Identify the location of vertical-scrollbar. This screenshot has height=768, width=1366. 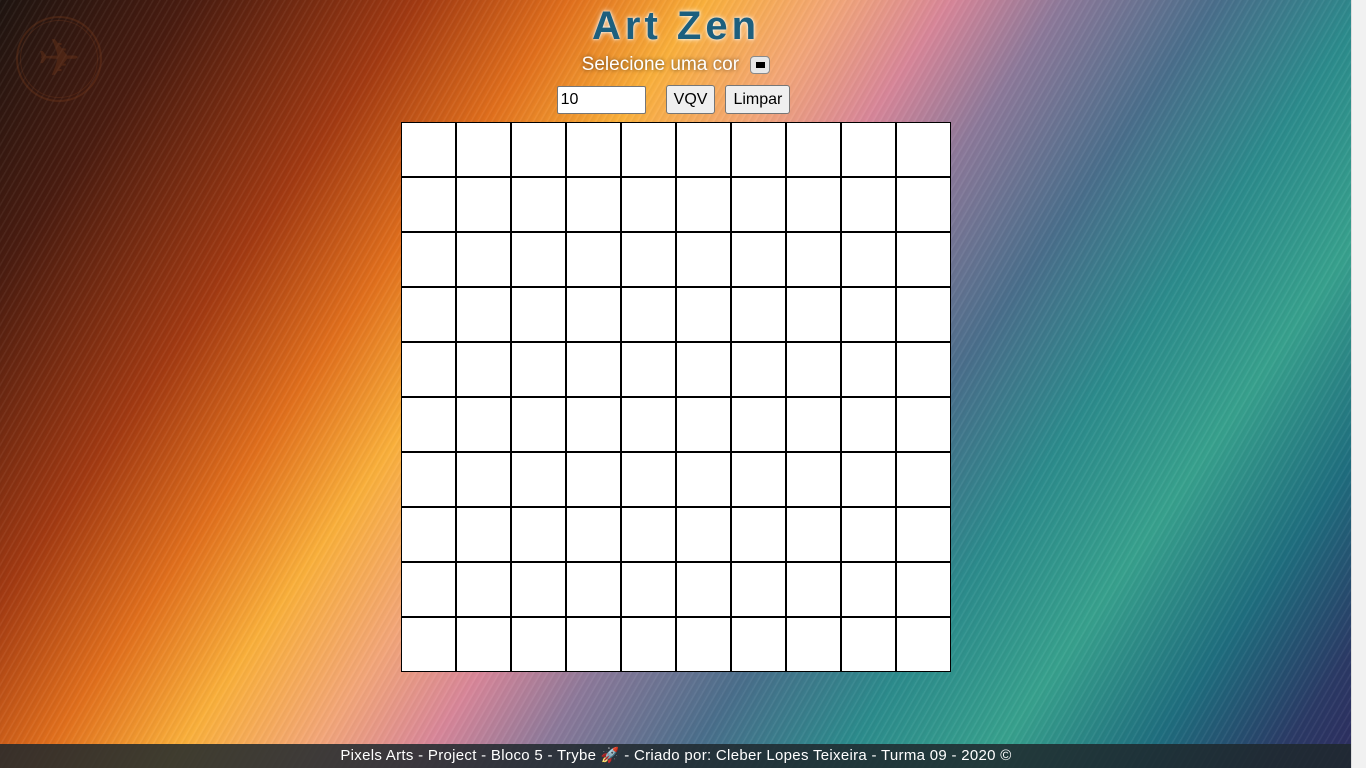
(1358, 384).